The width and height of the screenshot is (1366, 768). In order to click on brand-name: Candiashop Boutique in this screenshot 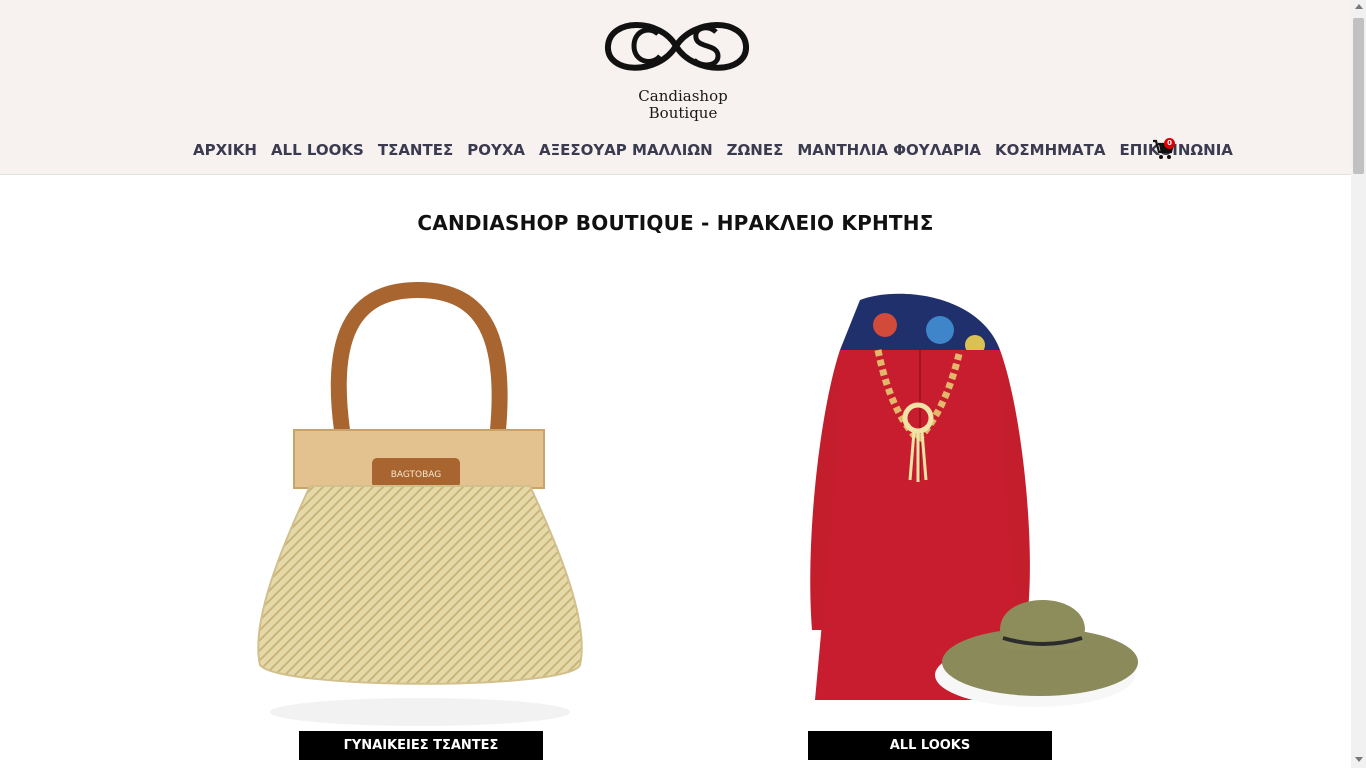, I will do `click(683, 105)`.